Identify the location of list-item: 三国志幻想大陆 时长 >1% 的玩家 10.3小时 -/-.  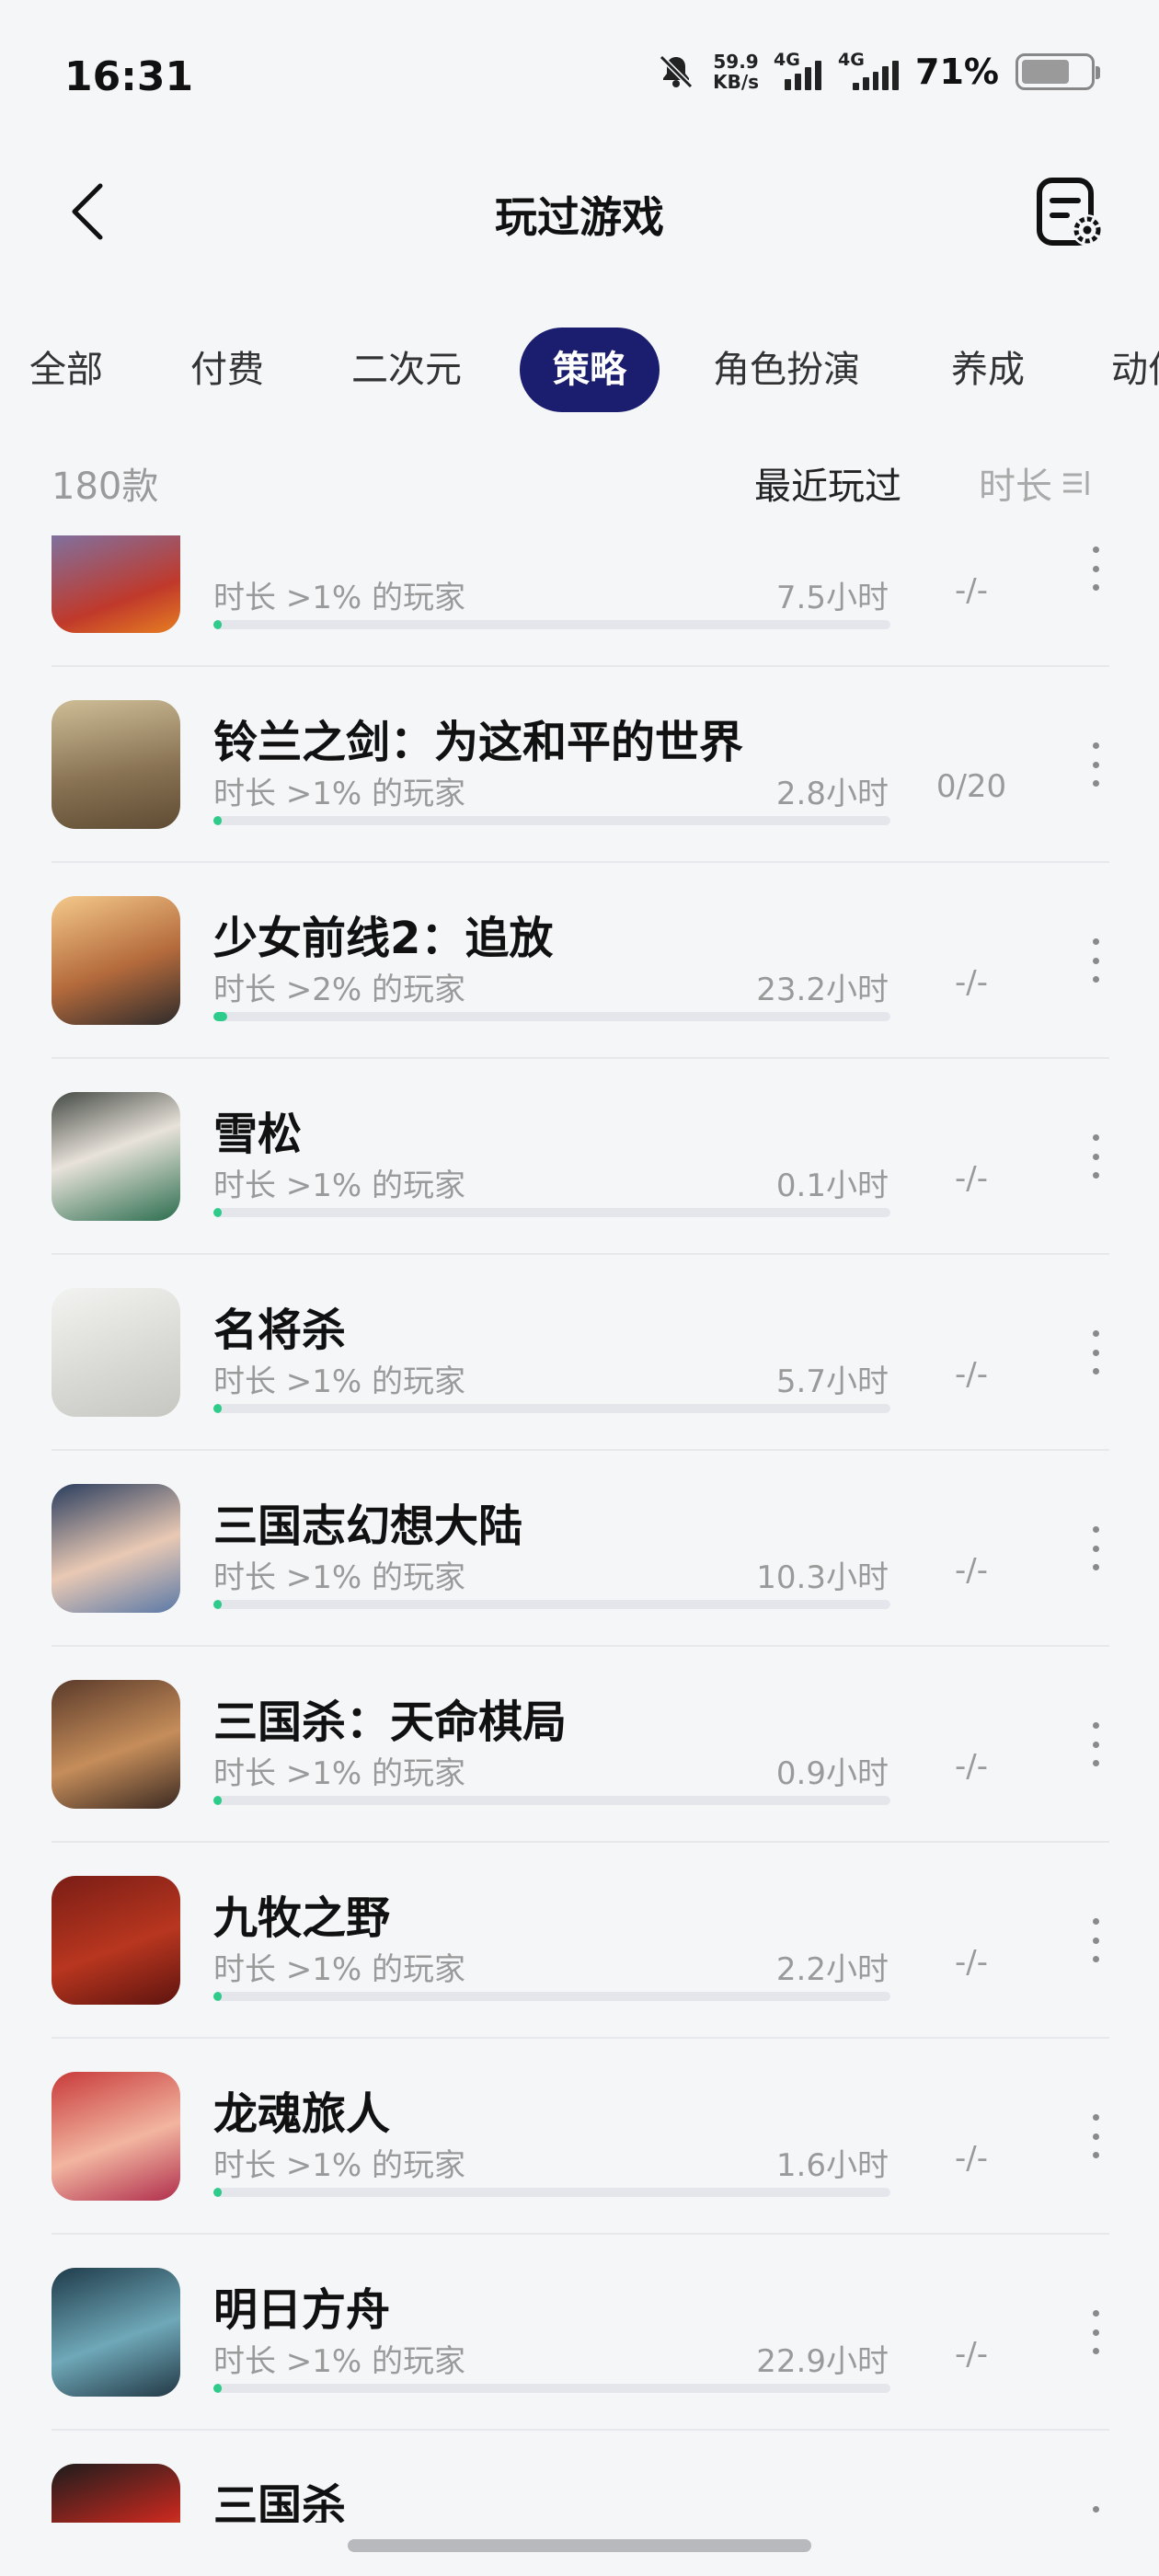
(580, 1549).